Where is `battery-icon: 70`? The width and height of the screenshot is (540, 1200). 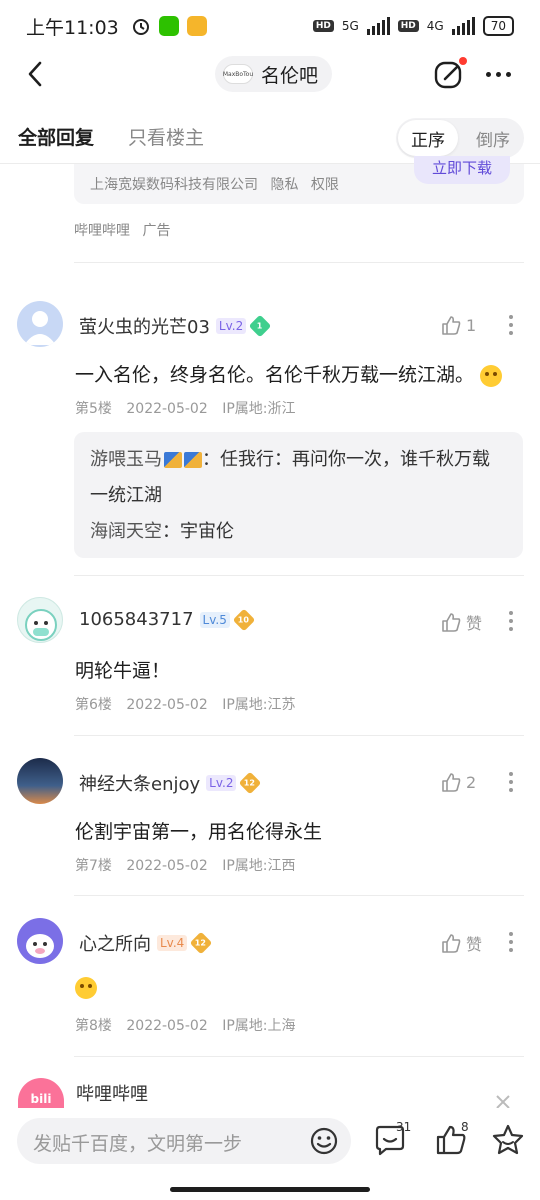
battery-icon: 70 is located at coordinates (498, 26).